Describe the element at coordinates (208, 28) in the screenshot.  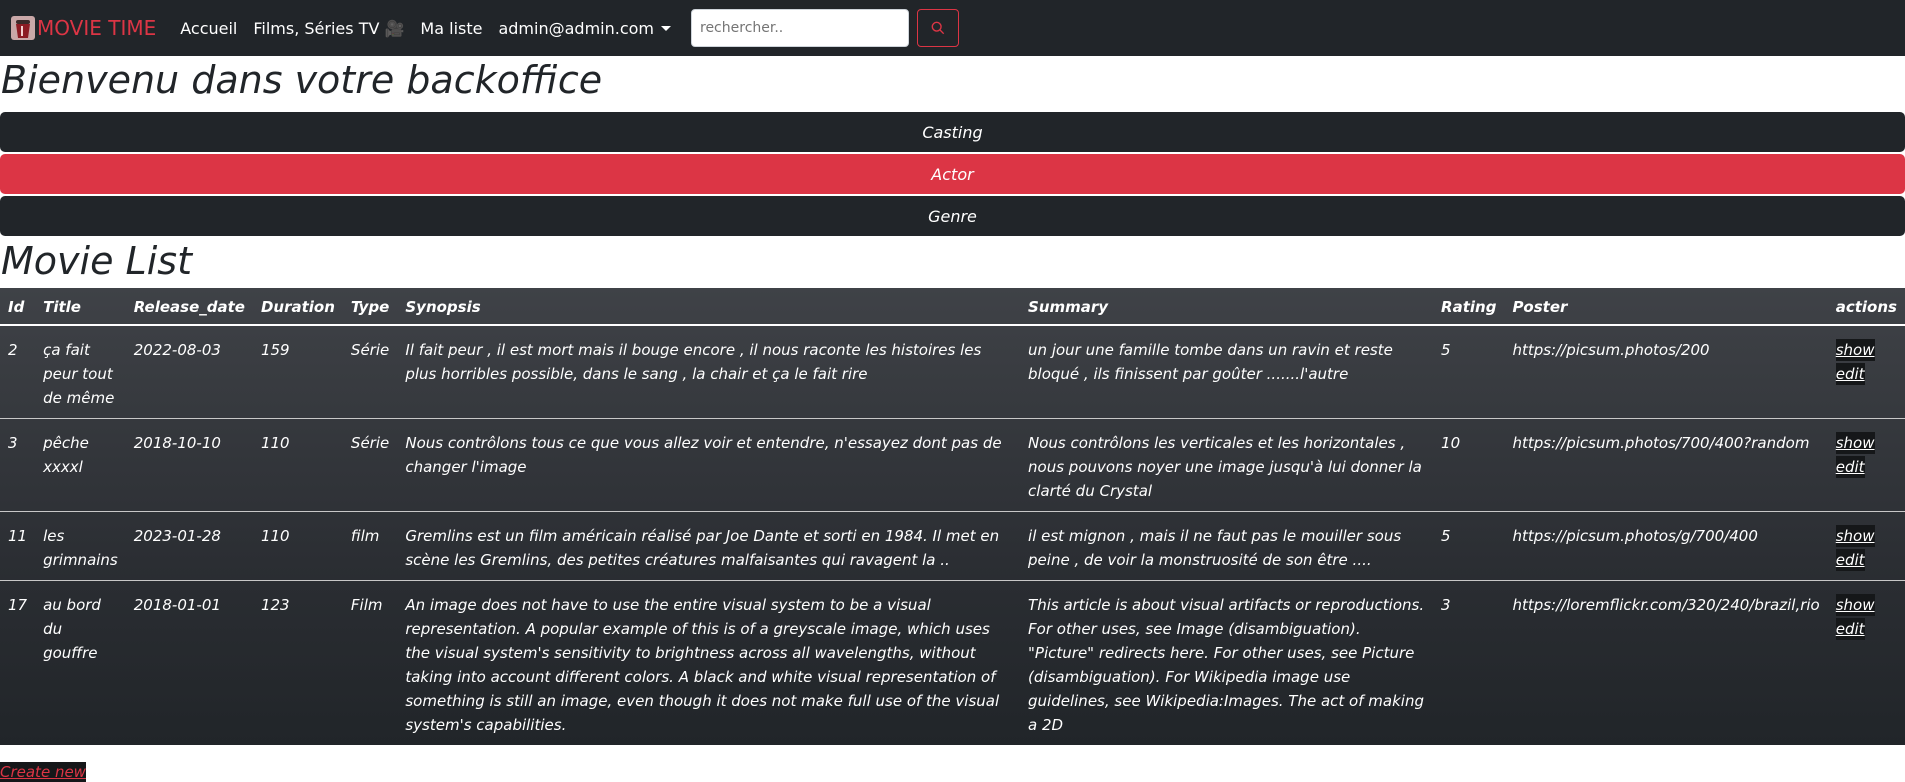
I see `nav-link-accueil: Accueil` at that location.